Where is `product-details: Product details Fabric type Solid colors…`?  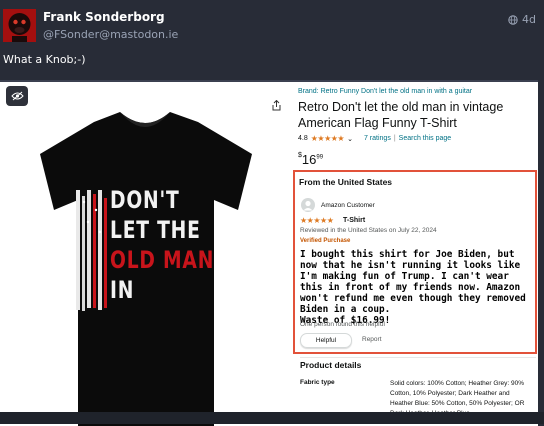 product-details: Product details Fabric type Solid colors… is located at coordinates (418, 388).